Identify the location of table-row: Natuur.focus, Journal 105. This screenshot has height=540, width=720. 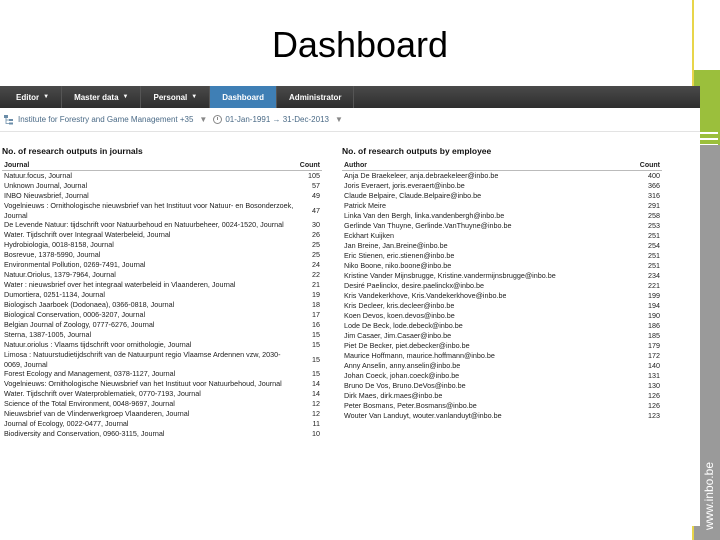
(162, 176).